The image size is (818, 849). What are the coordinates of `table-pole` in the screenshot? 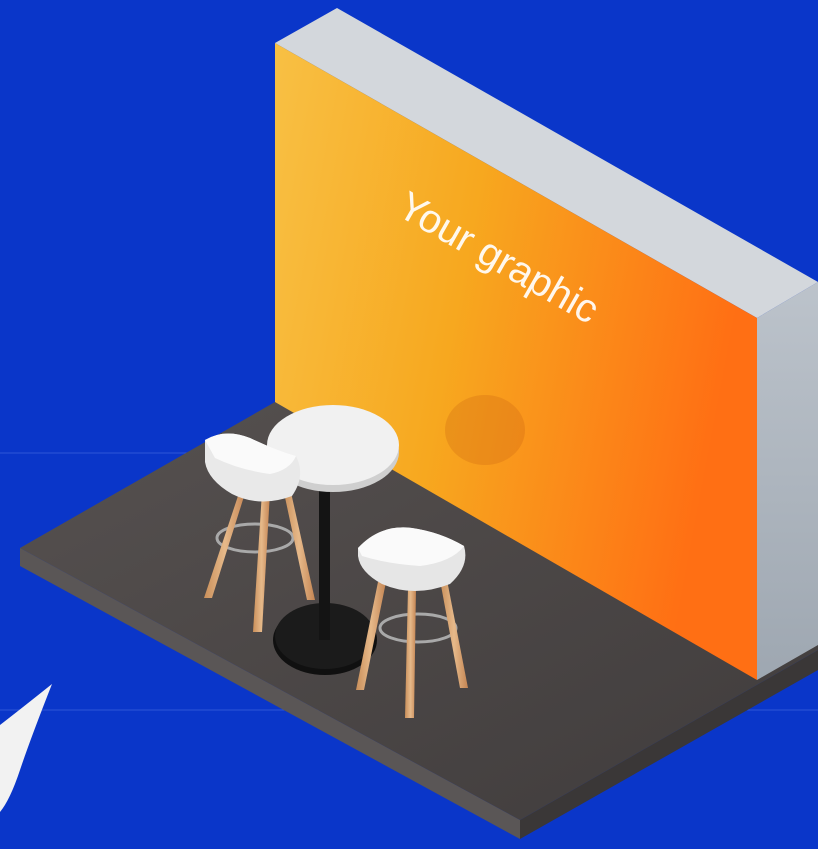 It's located at (324, 555).